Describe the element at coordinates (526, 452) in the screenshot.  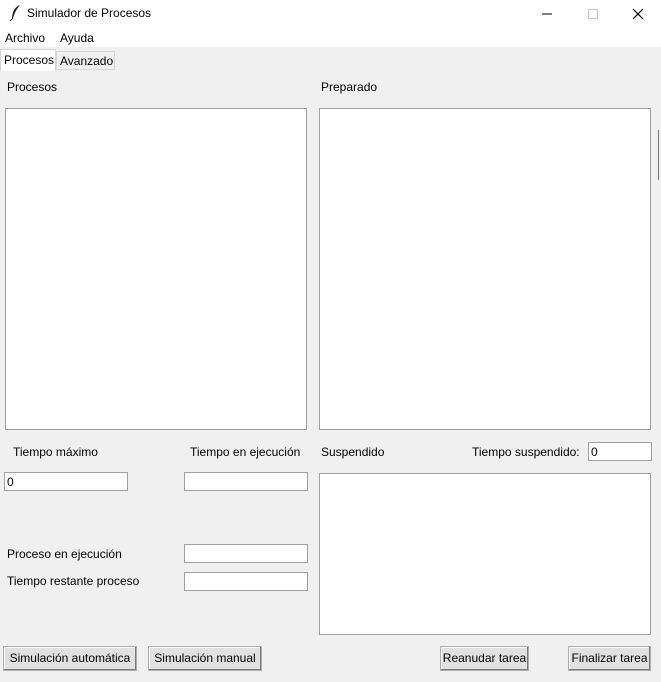
I see `tiempo-suspendido-label: Tiempo suspendido:` at that location.